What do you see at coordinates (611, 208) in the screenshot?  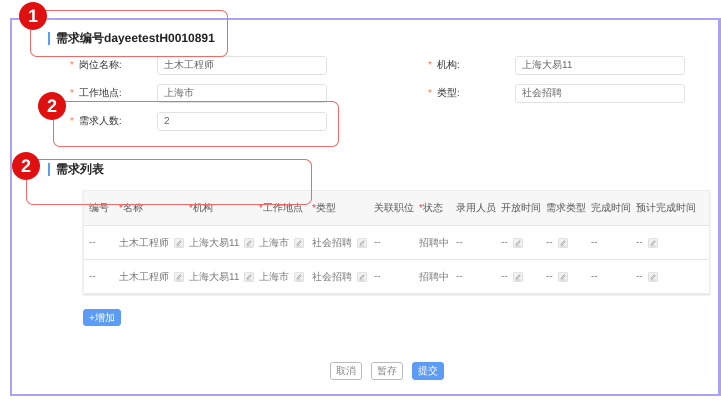 I see `column-header: 完成时间` at bounding box center [611, 208].